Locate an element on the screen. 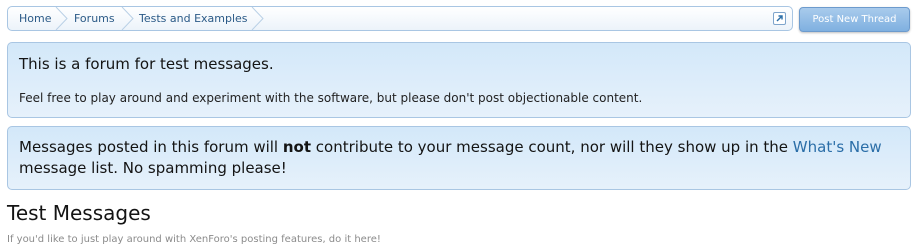 The width and height of the screenshot is (920, 252). breadcrumb-forums: Forums is located at coordinates (94, 18).